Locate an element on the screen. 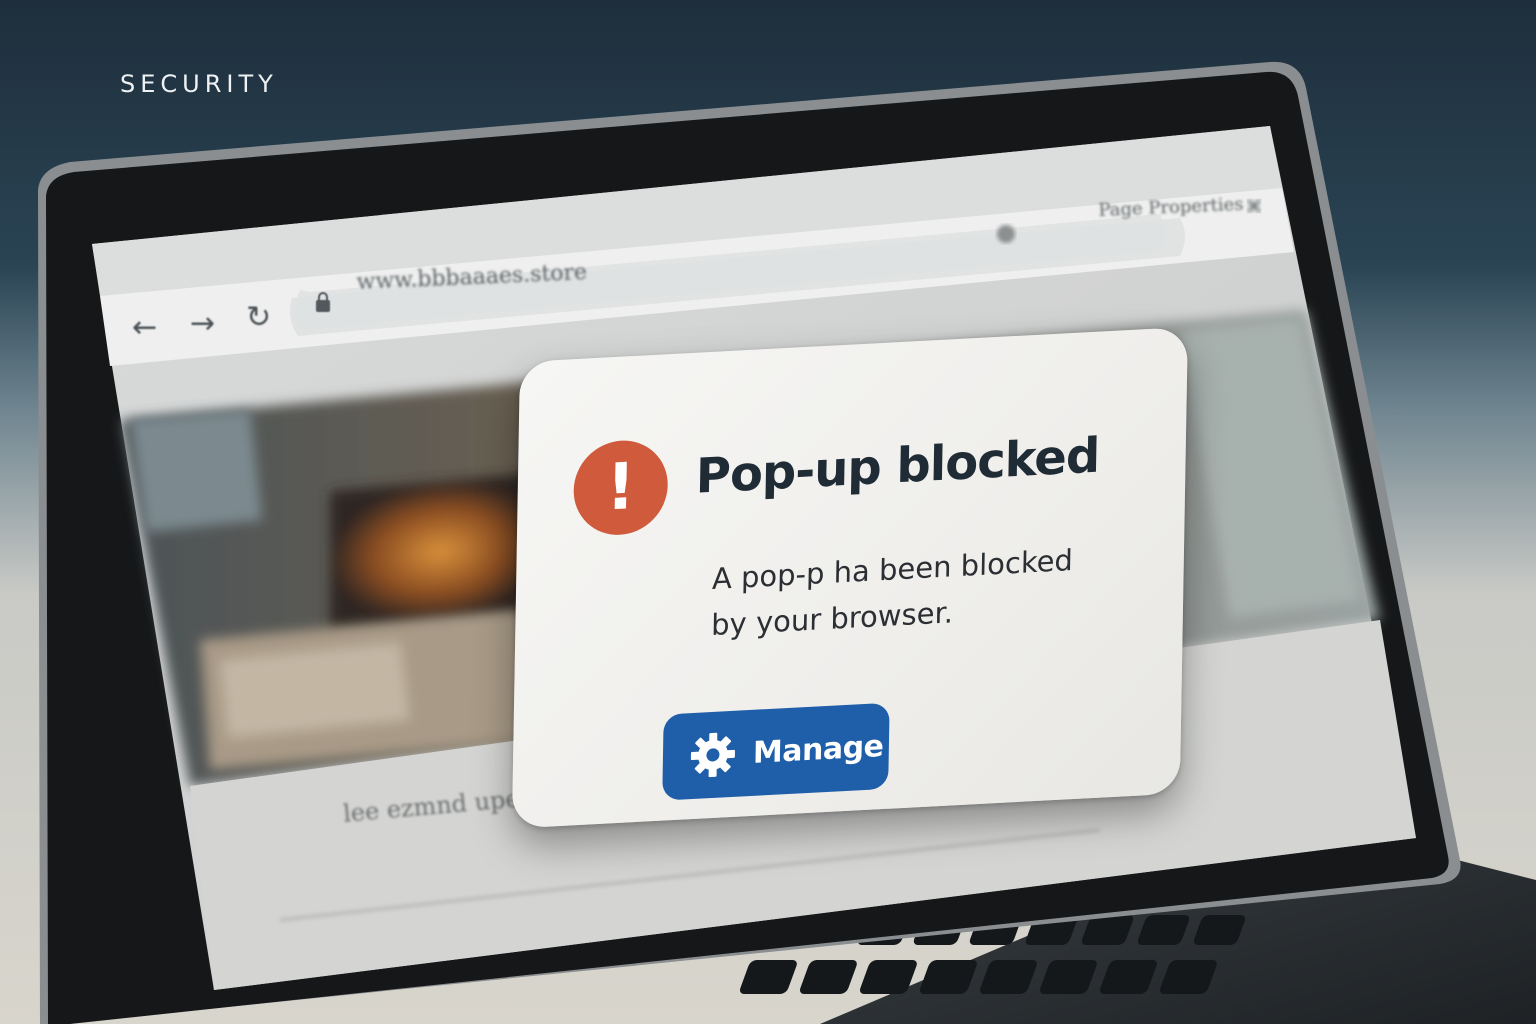 The height and width of the screenshot is (1024, 1536). forward-arrow-icon: → is located at coordinates (202, 323).